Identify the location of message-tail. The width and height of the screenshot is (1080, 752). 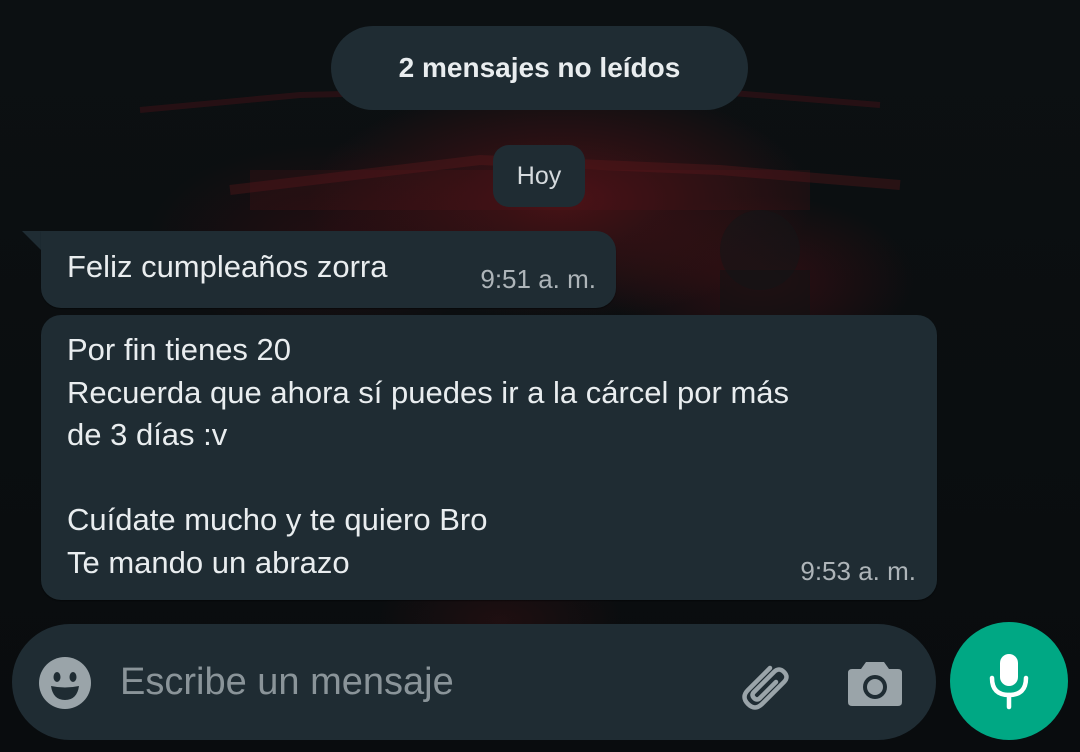
(32, 241).